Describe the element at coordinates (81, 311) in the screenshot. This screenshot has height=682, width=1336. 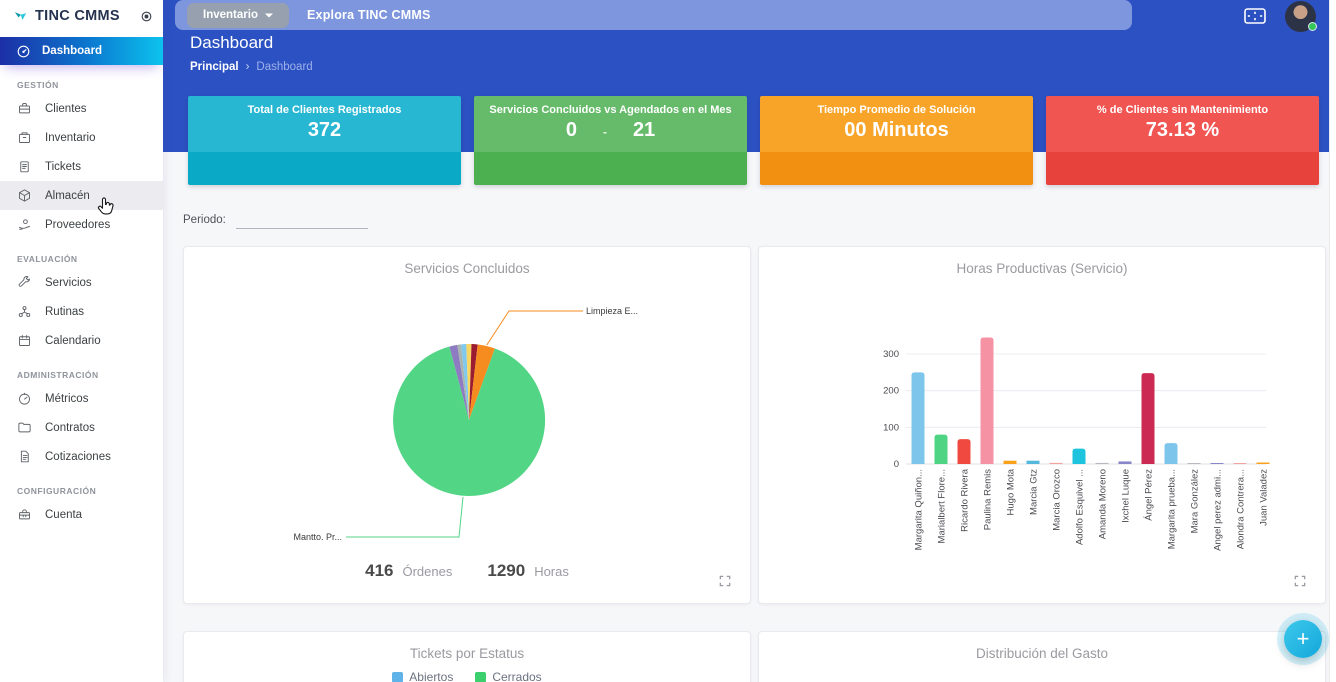
I see `sidebar-item-rutinas: Rutinas` at that location.